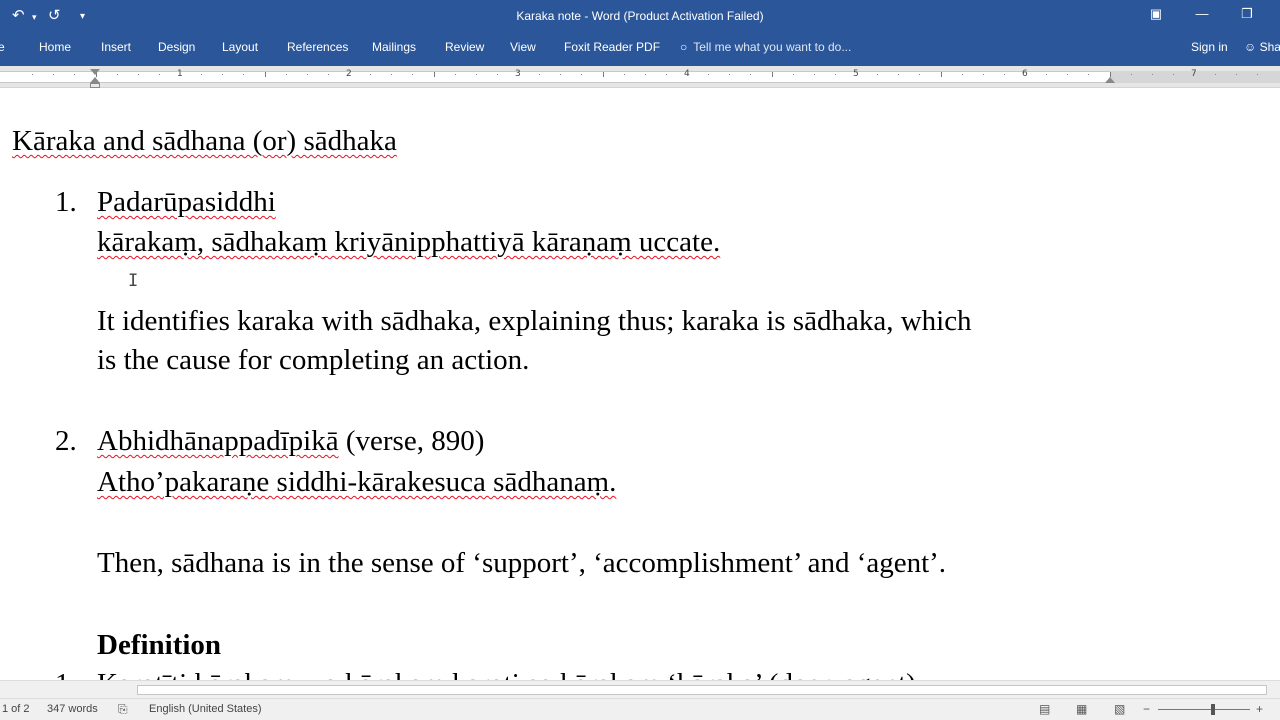 This screenshot has height=720, width=1280. I want to click on ruler-number: 1, so click(180, 74).